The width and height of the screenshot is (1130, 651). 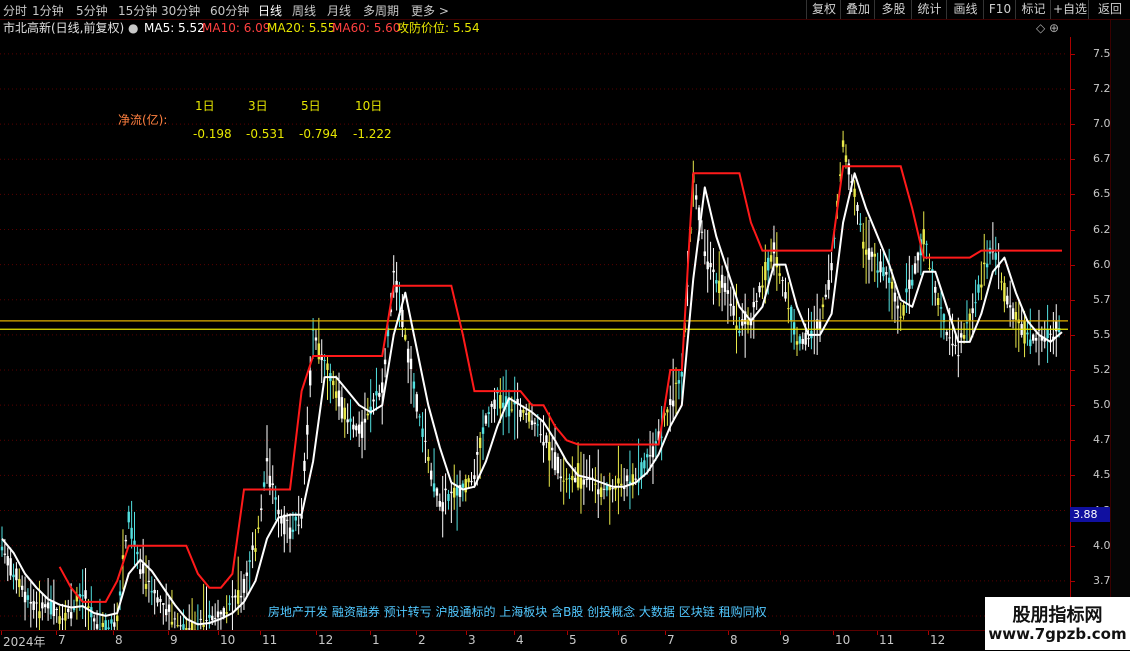 I want to click on timeframe-tab-0: 分时, so click(x=15, y=10).